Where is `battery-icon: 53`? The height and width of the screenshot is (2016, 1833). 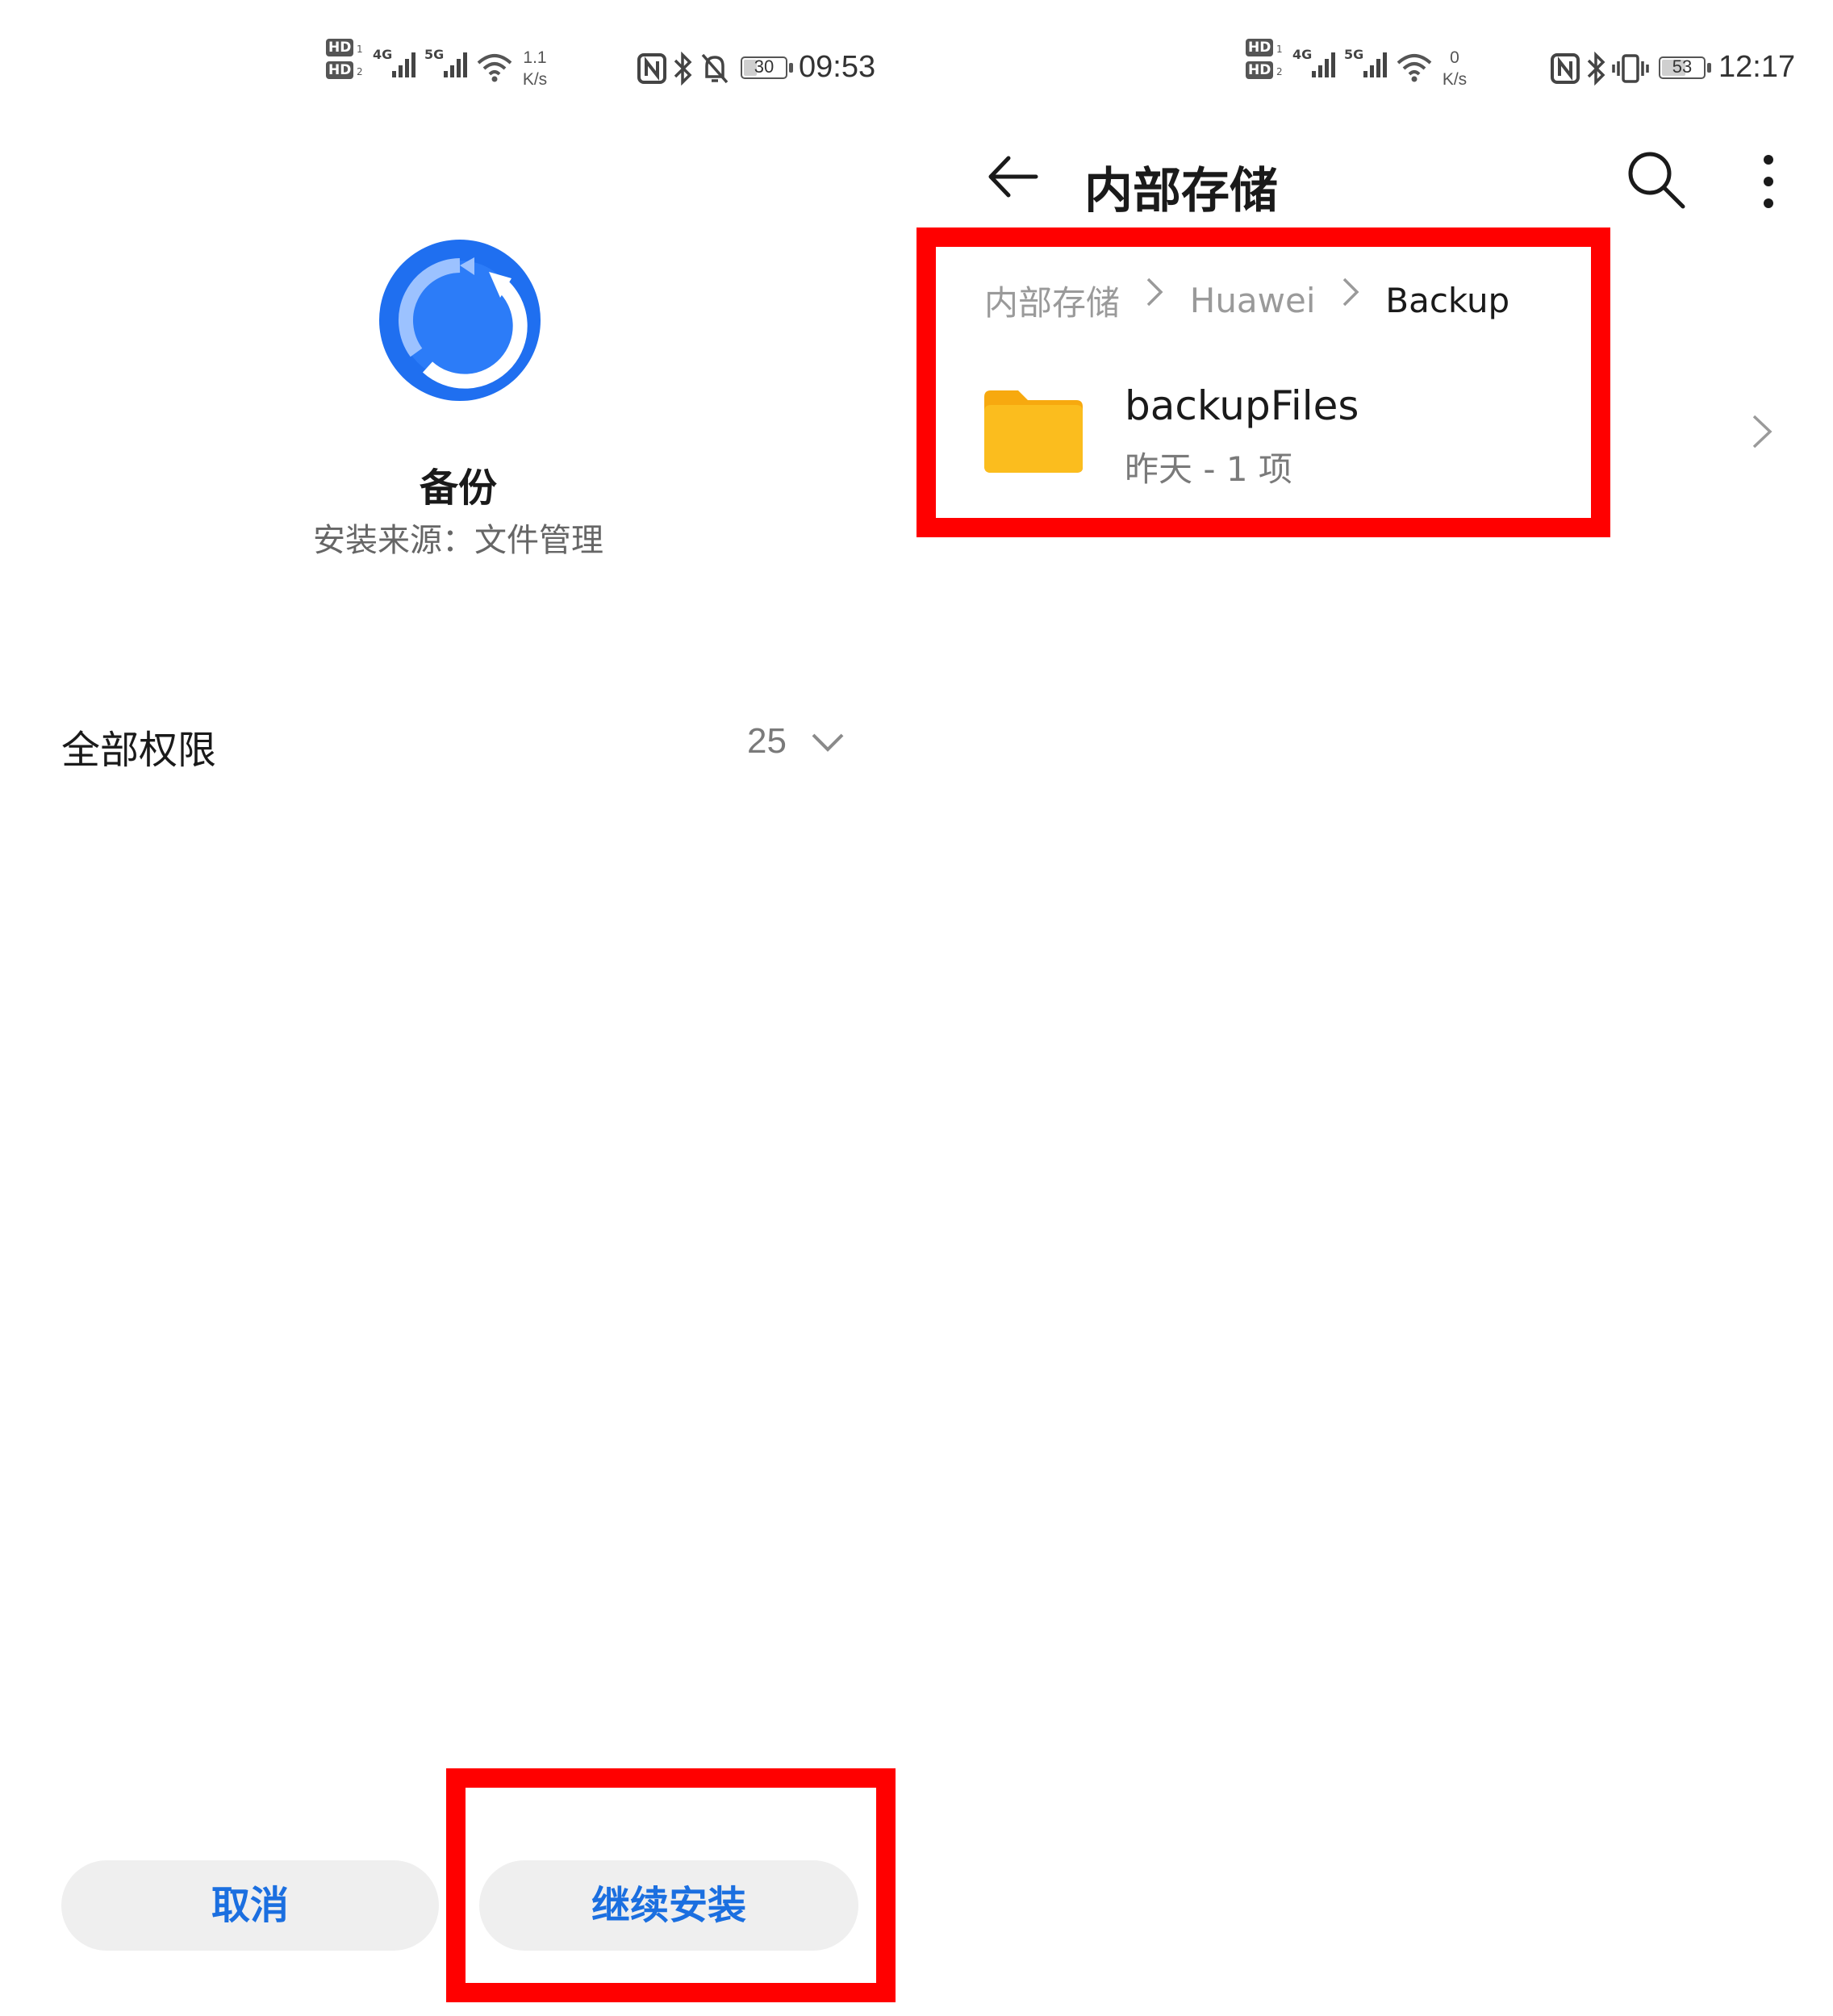
battery-icon: 53 is located at coordinates (1685, 67).